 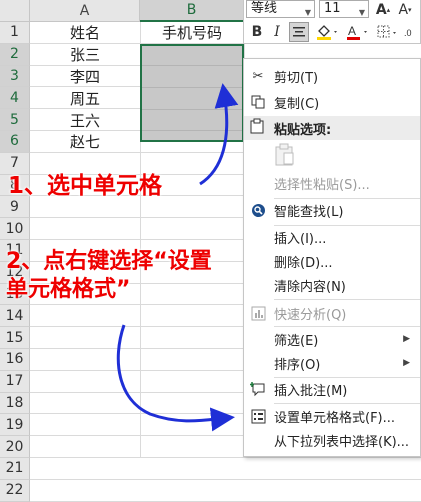 I want to click on align-center-button, so click(x=299, y=32).